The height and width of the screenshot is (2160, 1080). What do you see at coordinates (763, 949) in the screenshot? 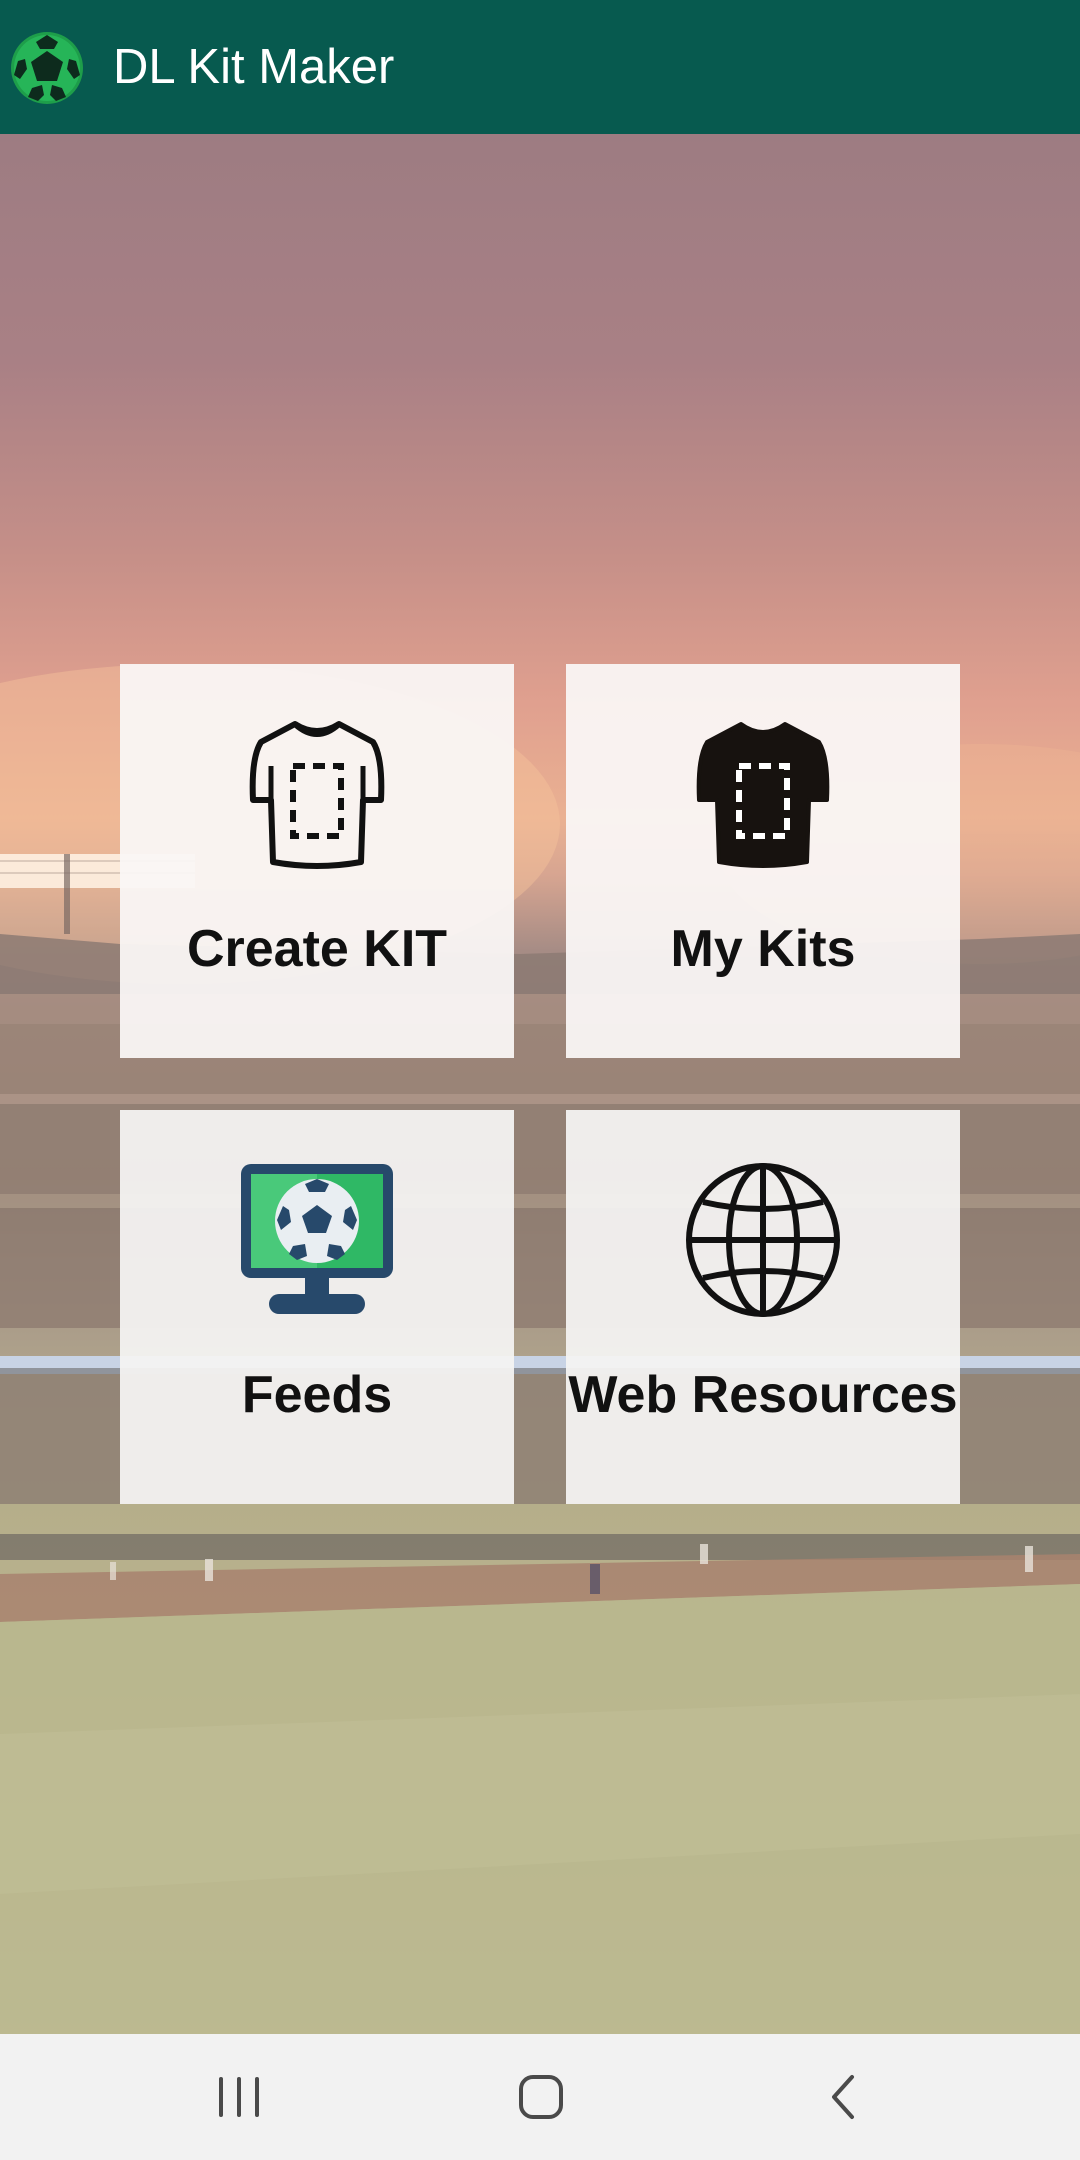
I see `my-kits-label: My Kits` at bounding box center [763, 949].